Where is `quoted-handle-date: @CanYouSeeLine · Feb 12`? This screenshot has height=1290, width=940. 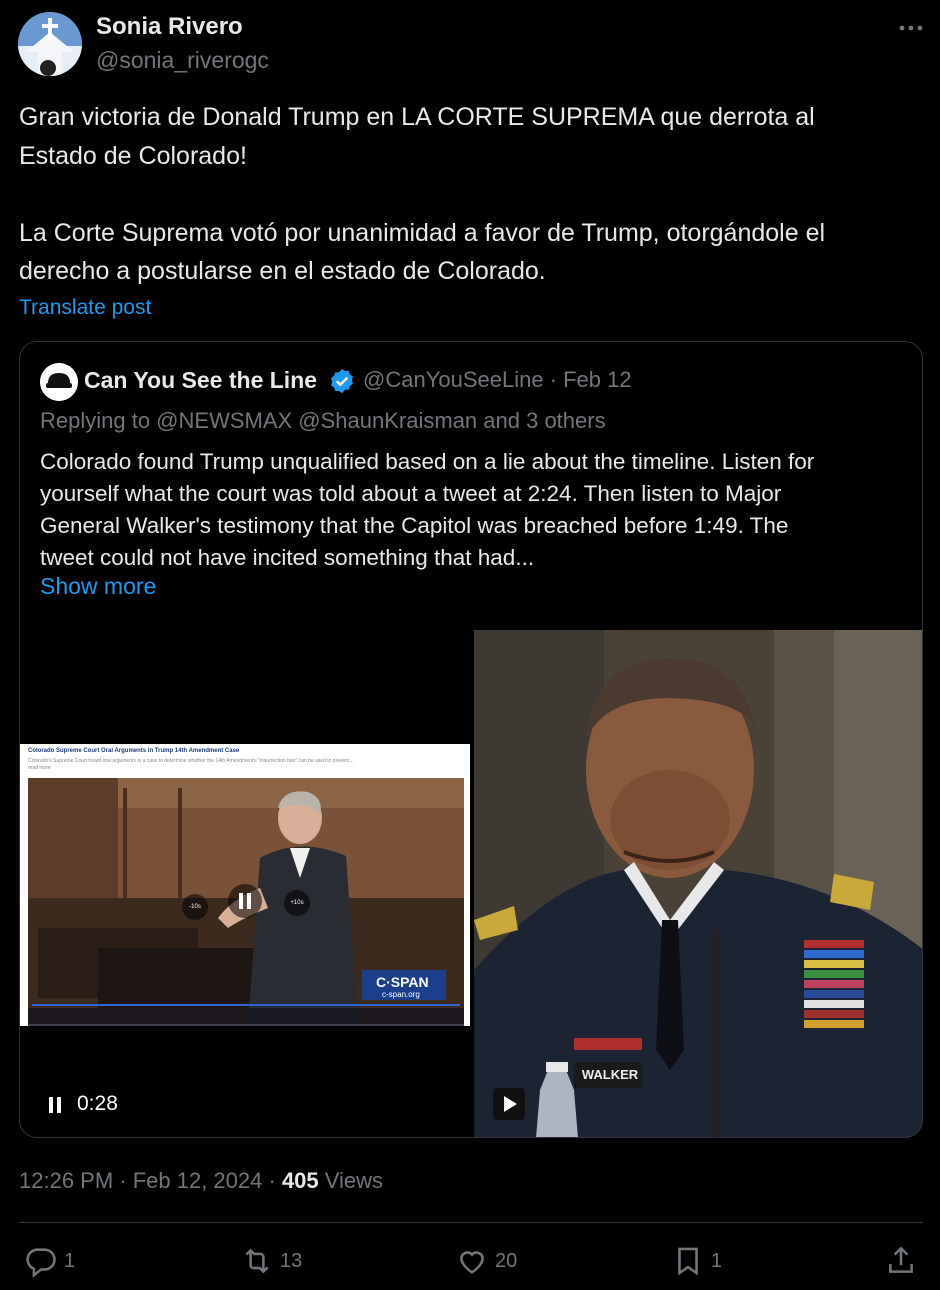
quoted-handle-date: @CanYouSeeLine · Feb 12 is located at coordinates (497, 380).